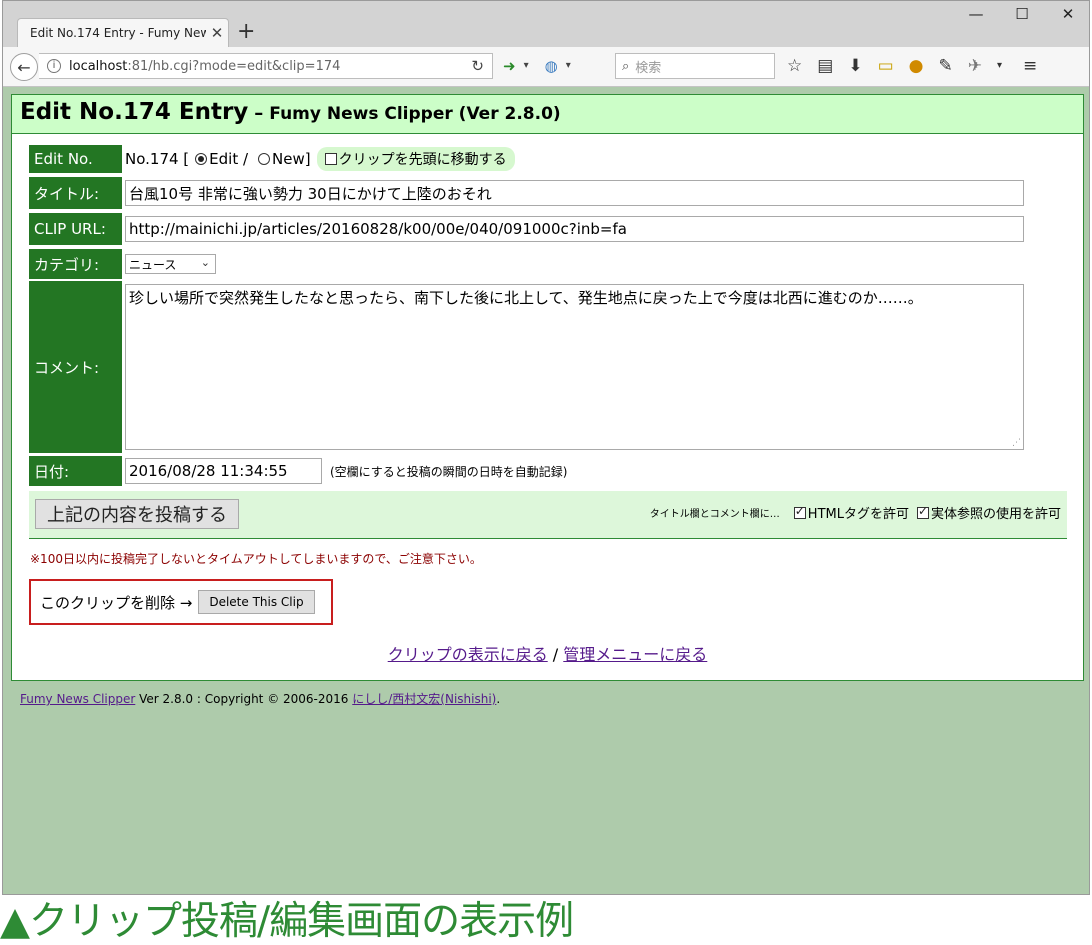  Describe the element at coordinates (1030, 66) in the screenshot. I see `menu-icon: ≡` at that location.